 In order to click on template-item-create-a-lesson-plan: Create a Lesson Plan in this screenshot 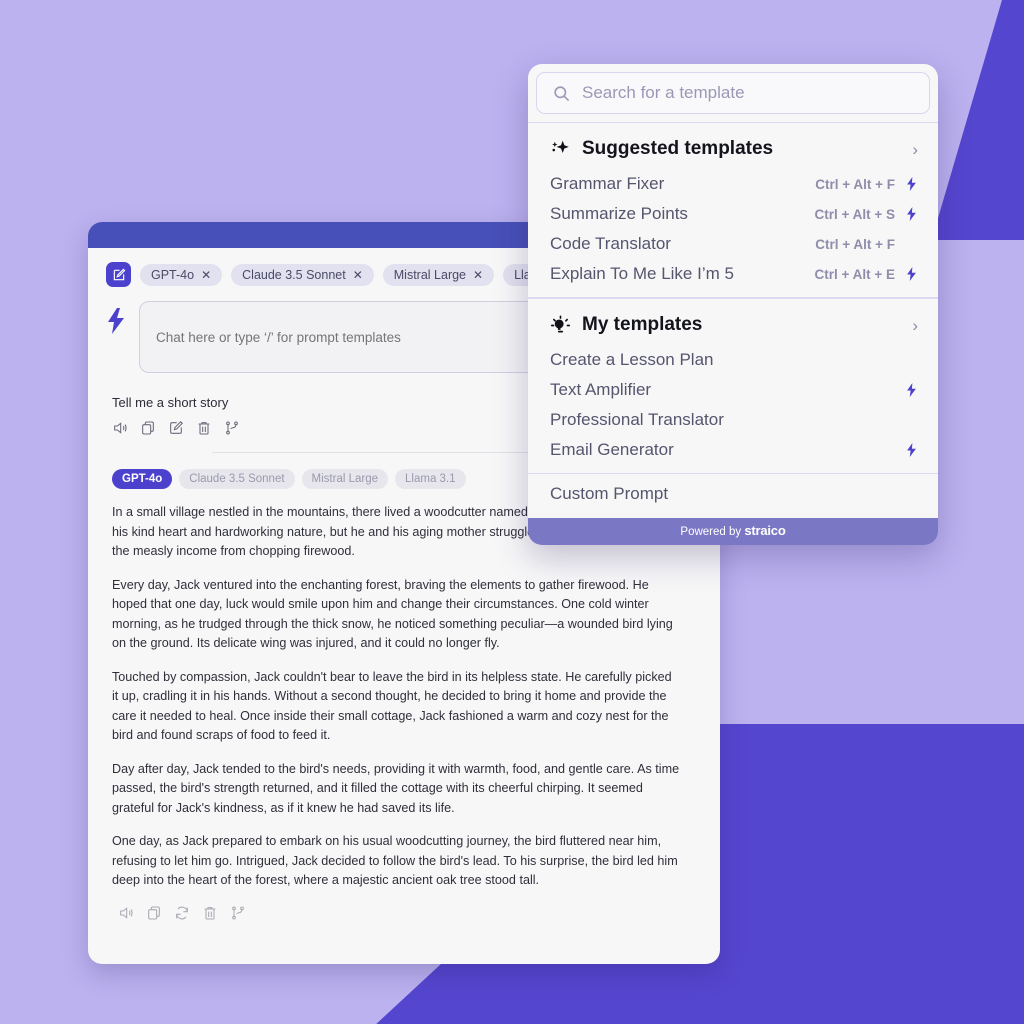, I will do `click(733, 360)`.